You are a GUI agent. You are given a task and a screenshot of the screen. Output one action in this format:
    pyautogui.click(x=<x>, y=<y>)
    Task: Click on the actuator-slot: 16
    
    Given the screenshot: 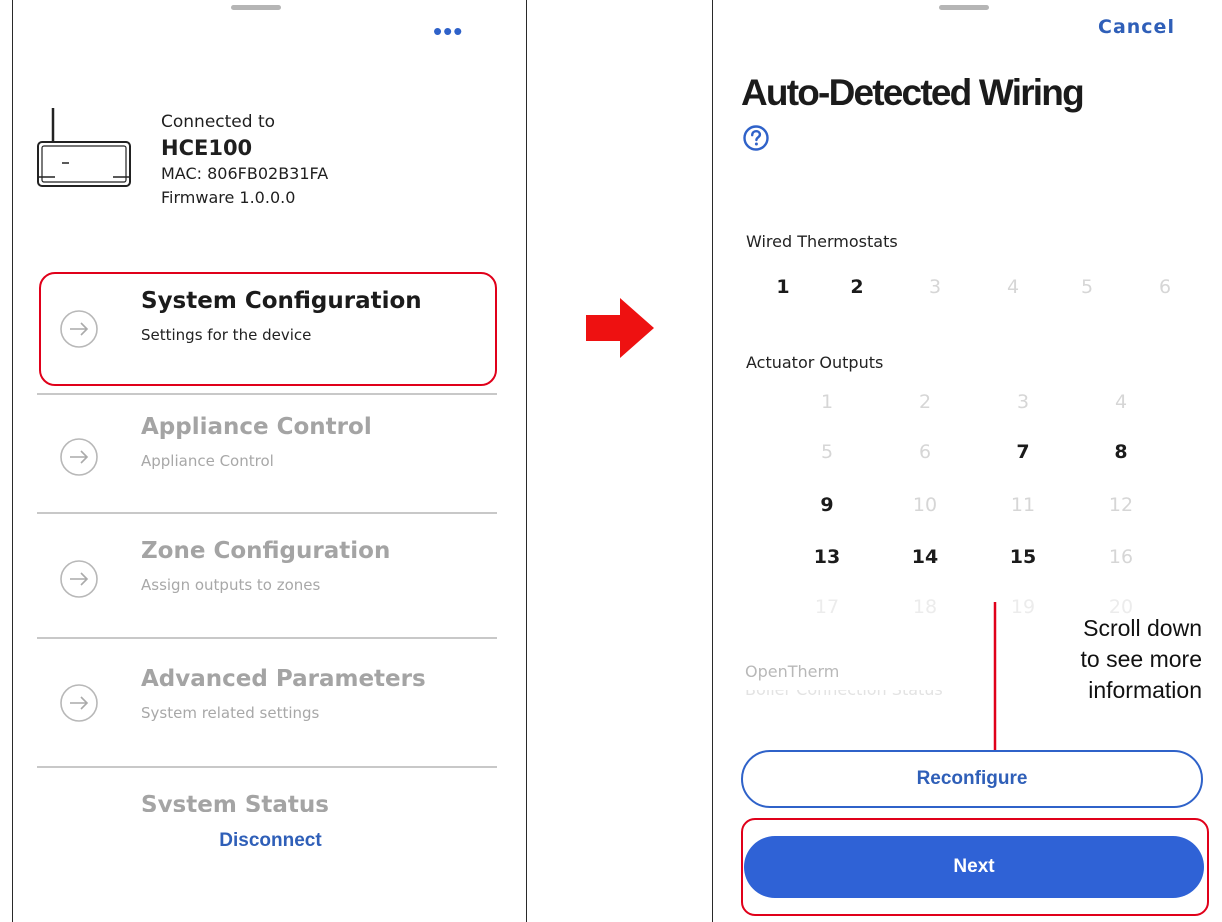 What is the action you would take?
    pyautogui.click(x=1121, y=557)
    